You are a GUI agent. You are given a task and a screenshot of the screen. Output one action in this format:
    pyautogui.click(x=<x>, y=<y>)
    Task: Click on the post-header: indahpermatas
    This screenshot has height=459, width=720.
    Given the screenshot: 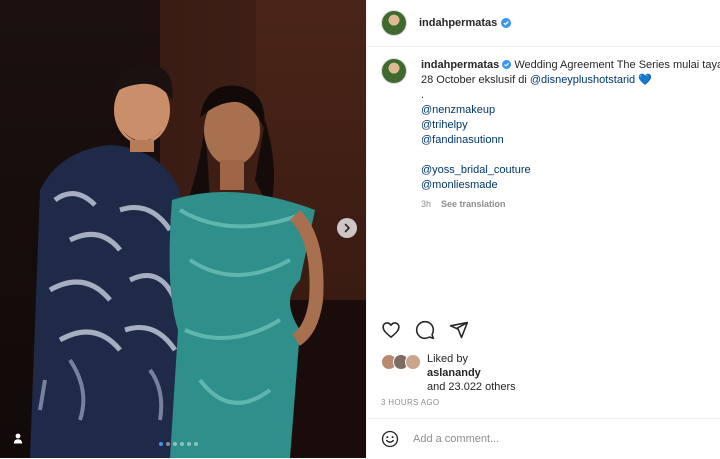 What is the action you would take?
    pyautogui.click(x=543, y=23)
    